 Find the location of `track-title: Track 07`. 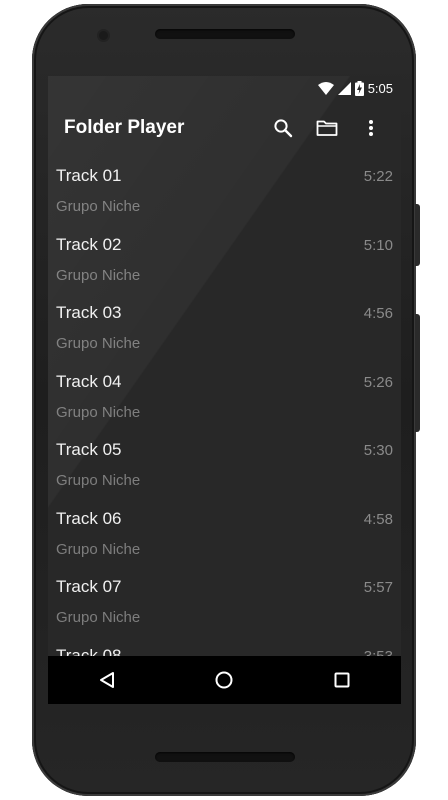

track-title: Track 07 is located at coordinates (89, 586).